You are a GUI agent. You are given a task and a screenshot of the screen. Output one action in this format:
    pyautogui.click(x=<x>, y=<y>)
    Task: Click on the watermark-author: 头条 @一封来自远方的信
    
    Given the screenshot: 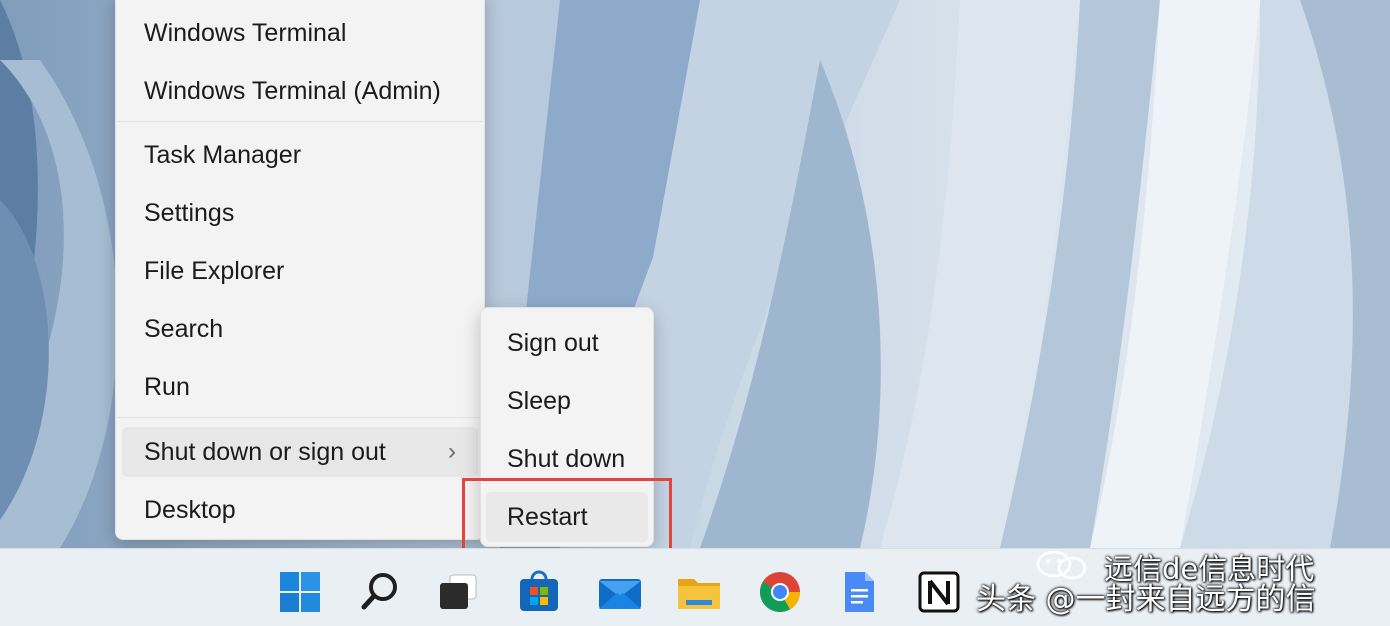 What is the action you would take?
    pyautogui.click(x=1146, y=599)
    